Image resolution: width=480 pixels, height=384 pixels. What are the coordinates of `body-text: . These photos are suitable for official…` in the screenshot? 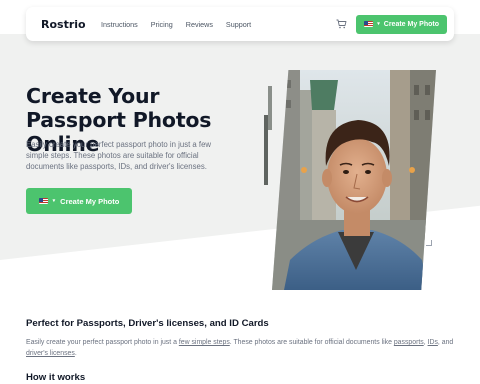 It's located at (311, 342).